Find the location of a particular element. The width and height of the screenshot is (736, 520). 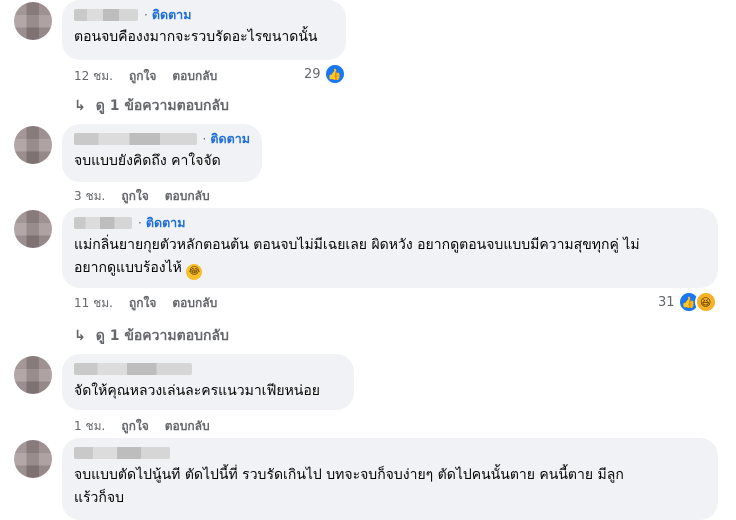

comment-actions: 3 ชม. ถูกใจ ตอบกลับ is located at coordinates (150, 196).